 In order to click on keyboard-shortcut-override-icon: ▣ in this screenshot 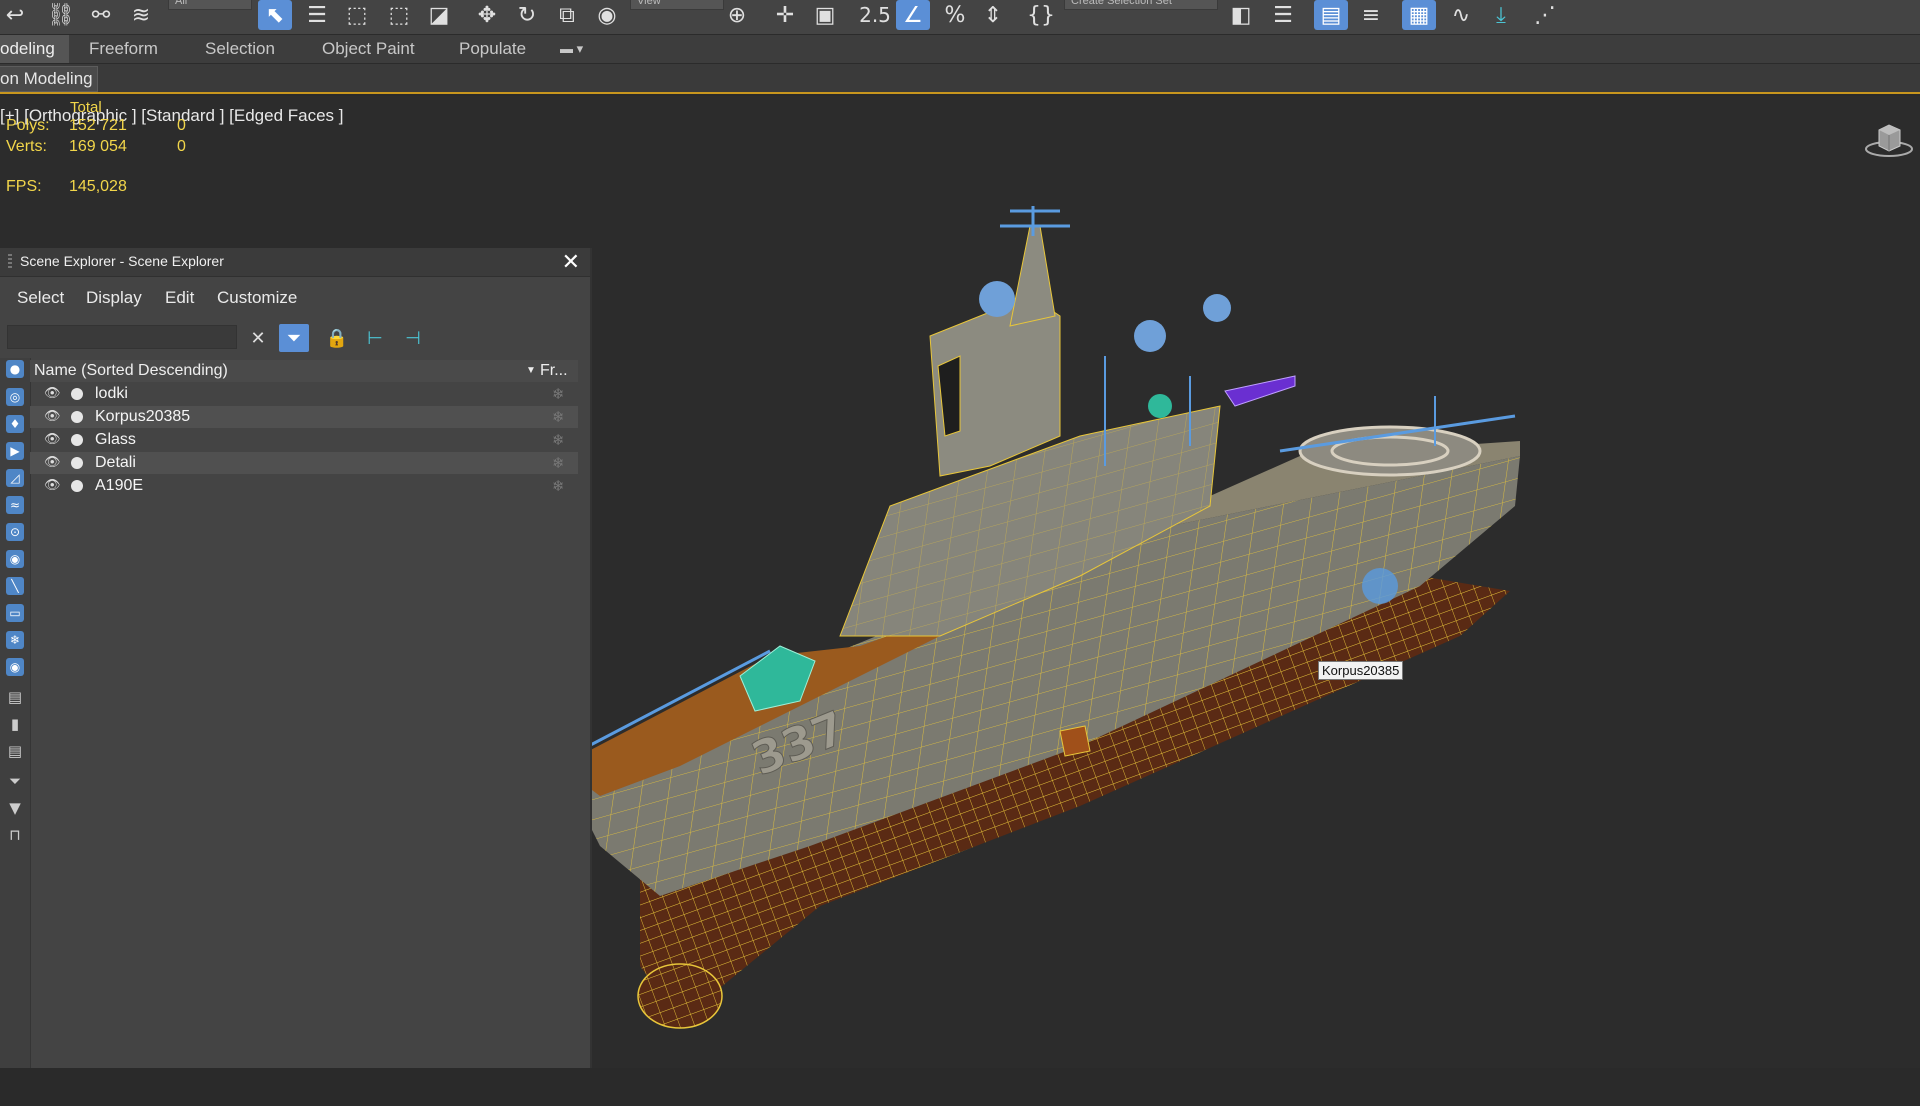, I will do `click(825, 15)`.